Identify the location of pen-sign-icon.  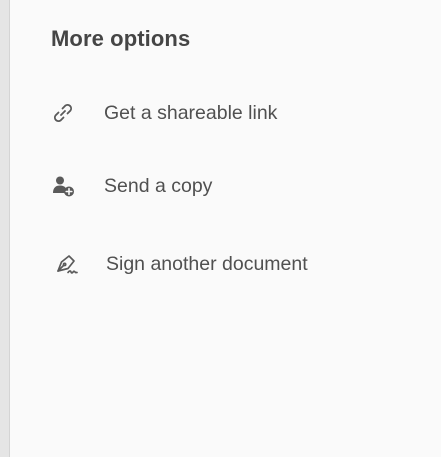
(67, 264).